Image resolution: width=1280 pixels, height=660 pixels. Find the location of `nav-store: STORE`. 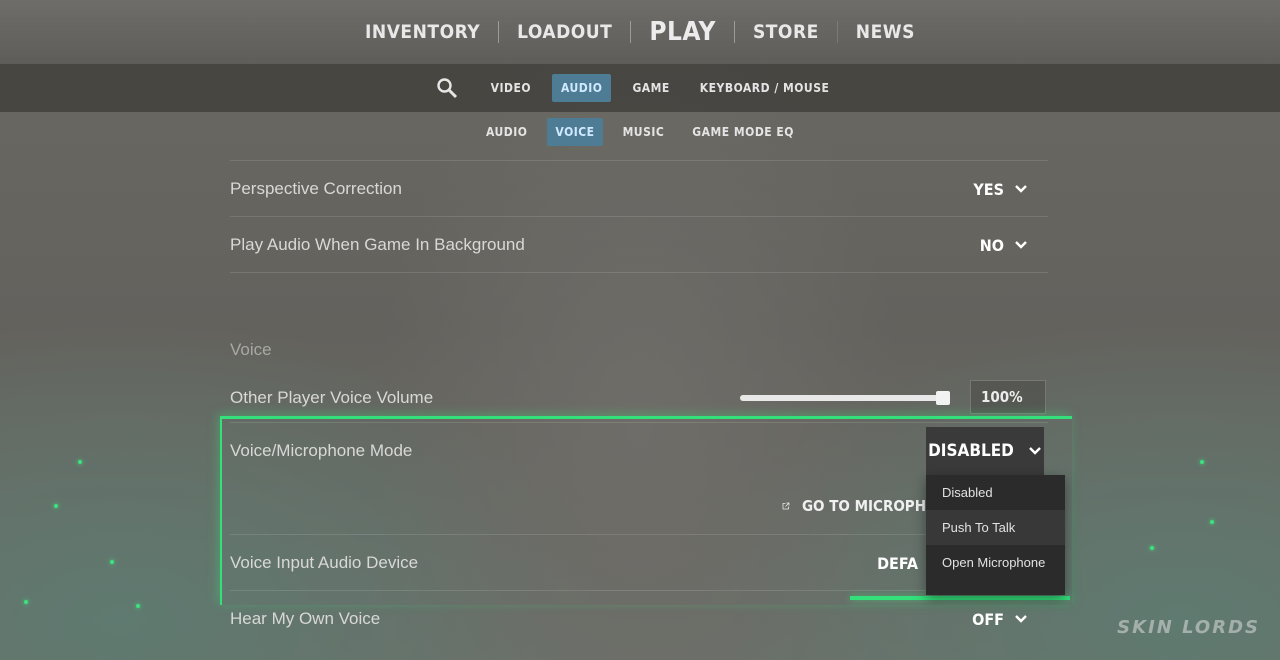

nav-store: STORE is located at coordinates (786, 32).